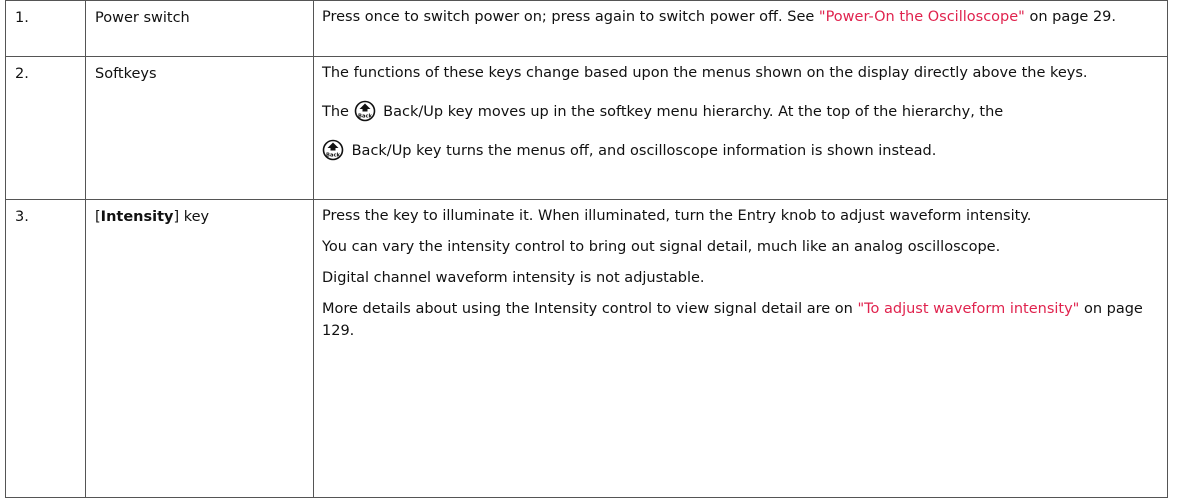  I want to click on row-number: 1., so click(45, 28).